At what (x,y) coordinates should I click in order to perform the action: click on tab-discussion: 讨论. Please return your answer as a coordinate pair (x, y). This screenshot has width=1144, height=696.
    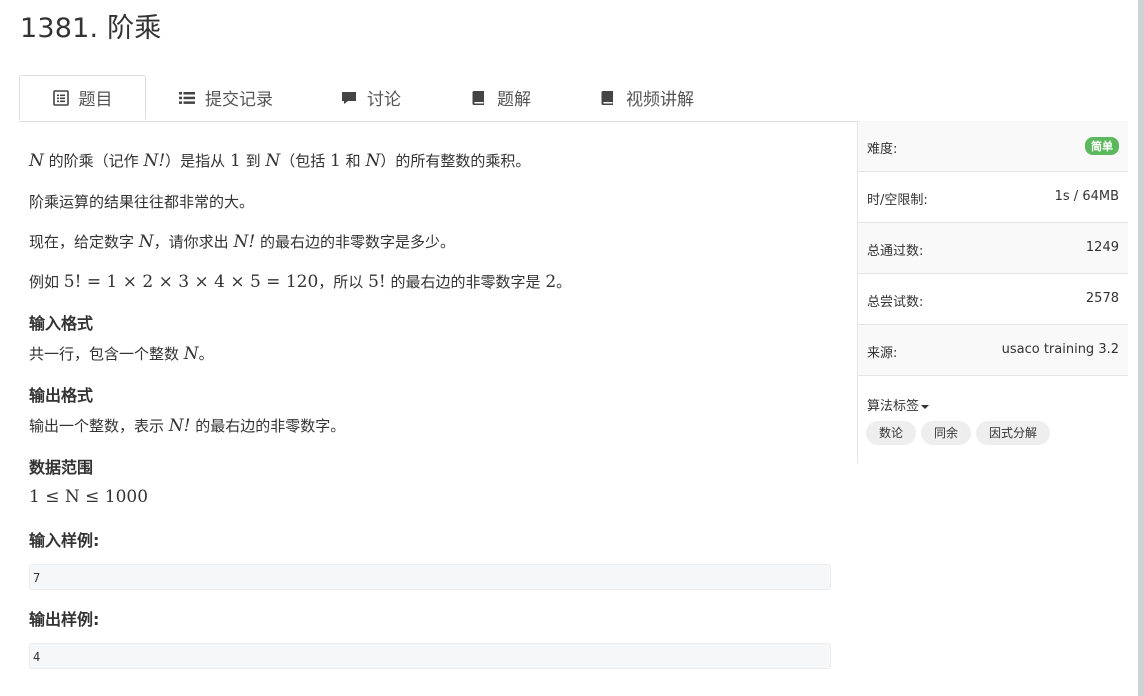
    Looking at the image, I should click on (371, 97).